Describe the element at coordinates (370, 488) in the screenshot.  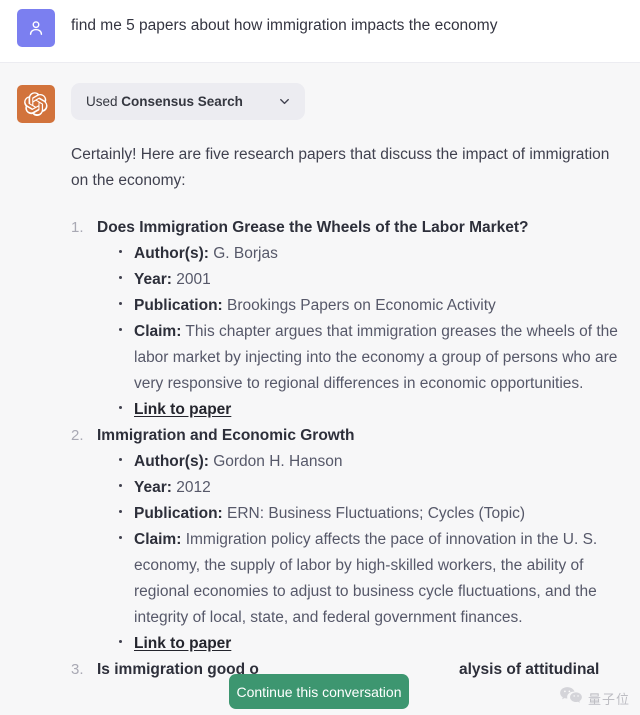
I see `paper-field-year: Year: 2012` at that location.